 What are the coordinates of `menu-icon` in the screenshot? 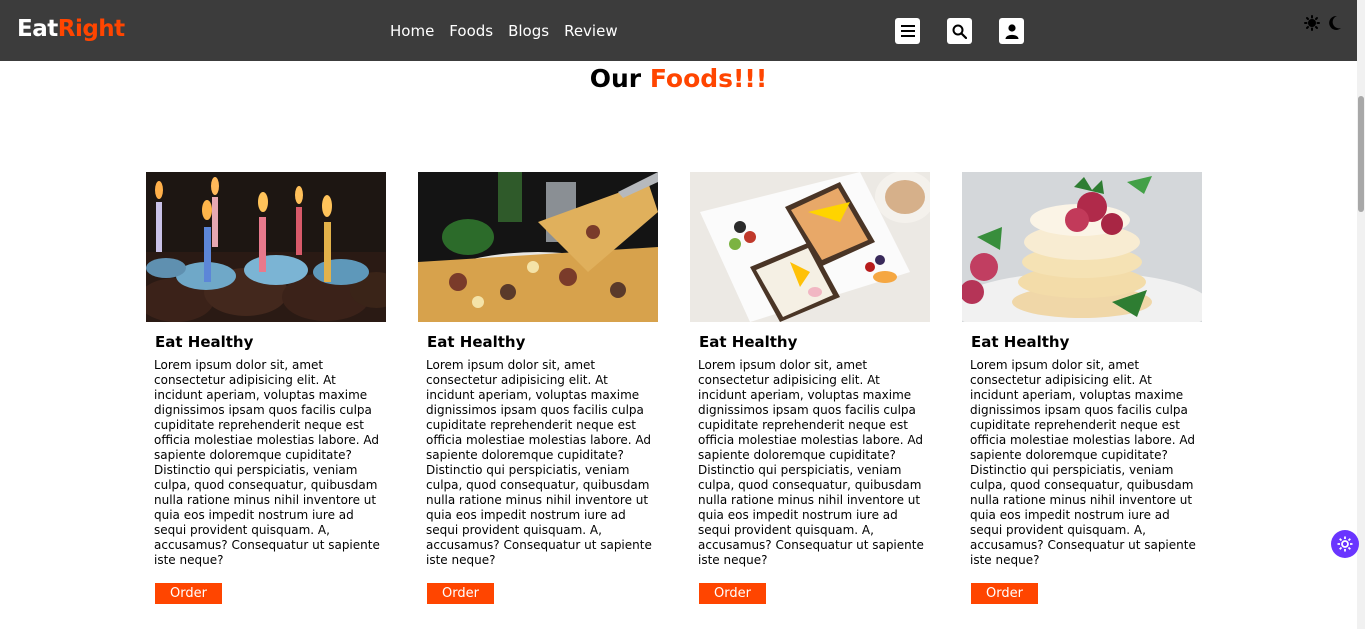 It's located at (907, 31).